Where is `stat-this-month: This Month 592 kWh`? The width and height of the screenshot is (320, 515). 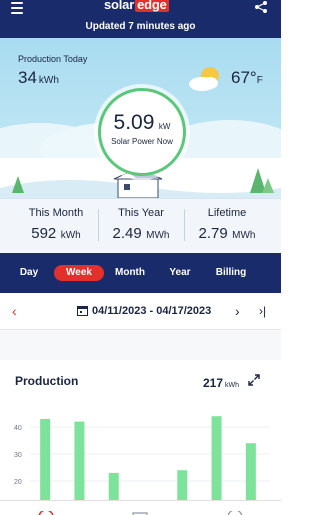 stat-this-month: This Month 592 kWh is located at coordinates (56, 225).